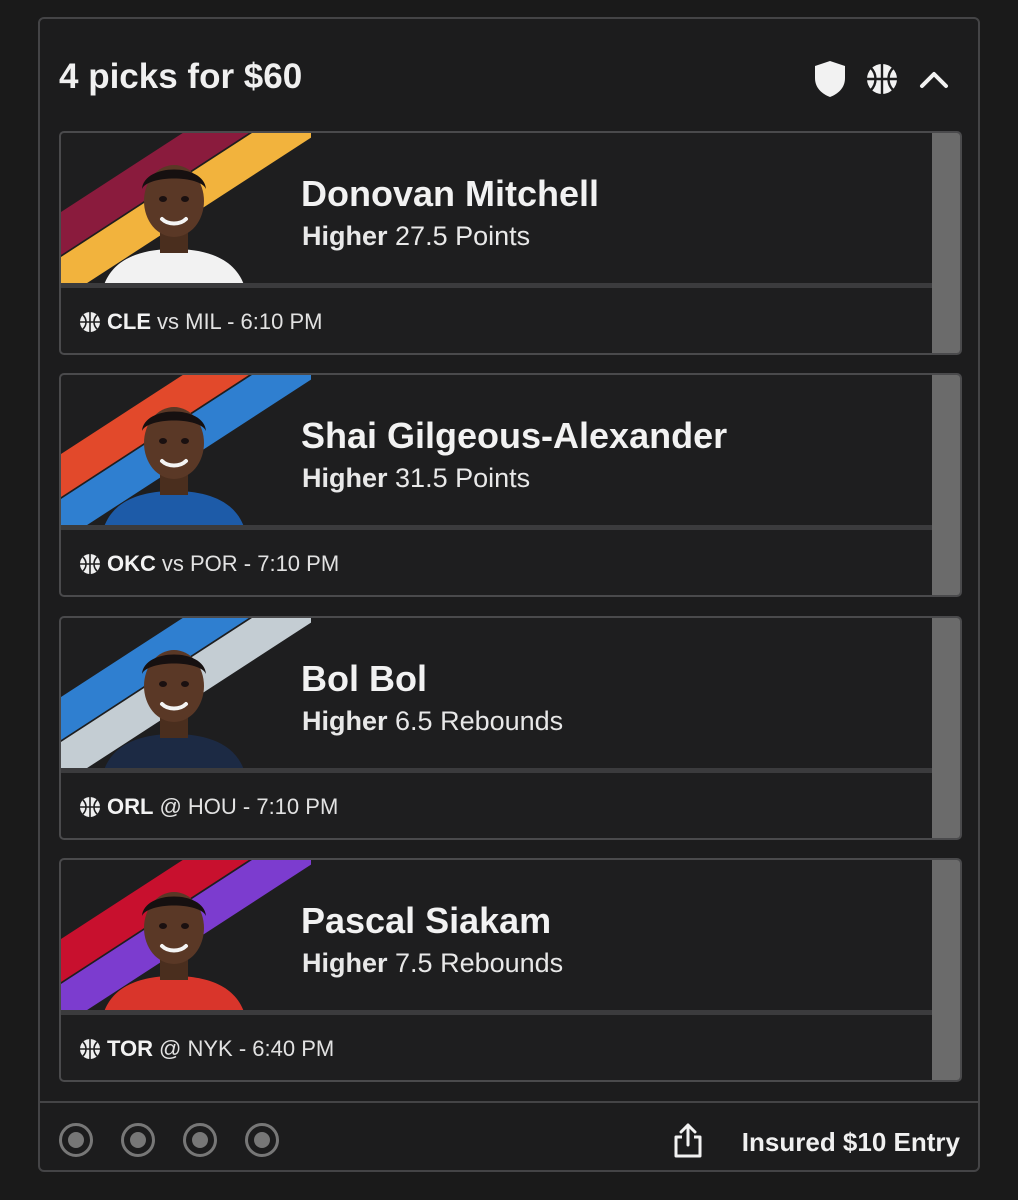 This screenshot has width=1018, height=1200. What do you see at coordinates (250, 563) in the screenshot?
I see `matchup-detail: vs POR - 7:10 PM` at bounding box center [250, 563].